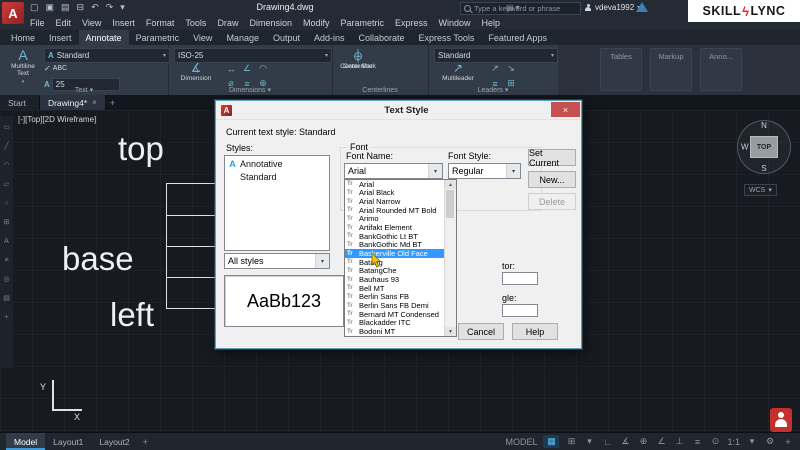 This screenshot has width=800, height=450. I want to click on font-option: Tr Bernard MT Condensed, so click(395, 314).